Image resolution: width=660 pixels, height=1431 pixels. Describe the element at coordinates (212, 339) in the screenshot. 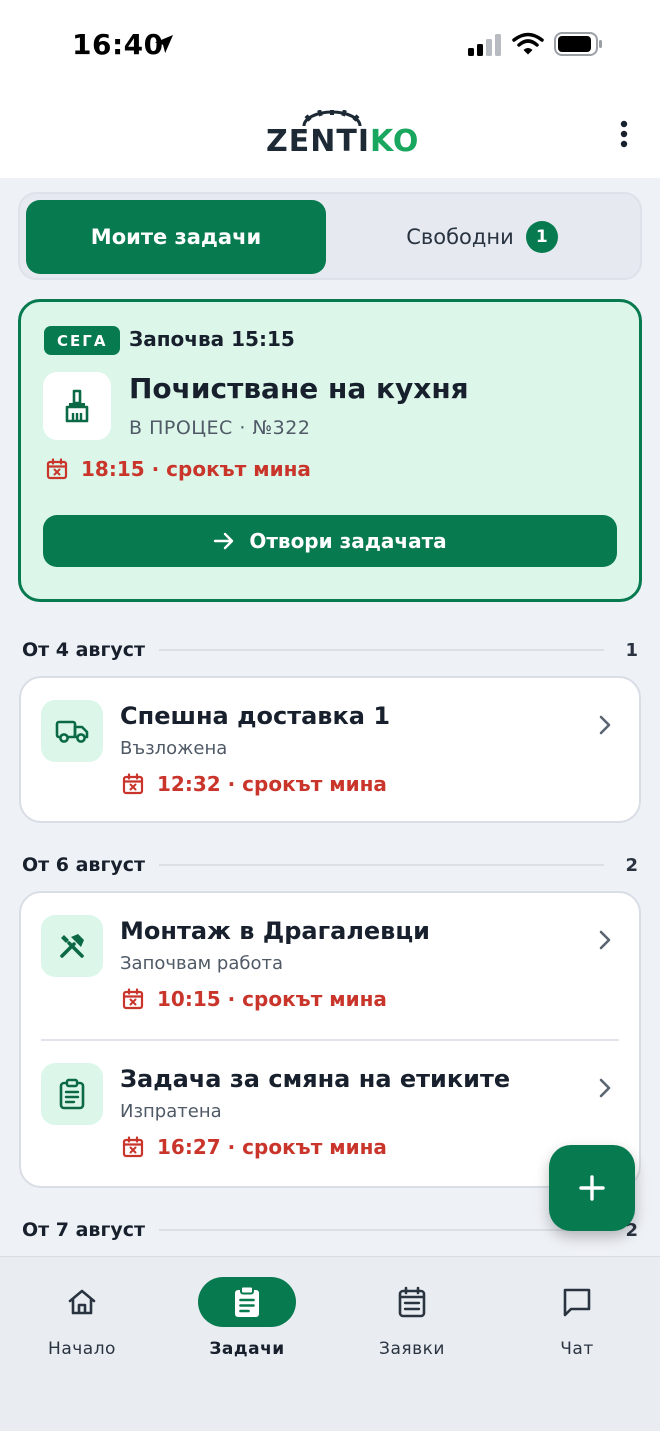

I see `start-time: Започва 15:15` at that location.